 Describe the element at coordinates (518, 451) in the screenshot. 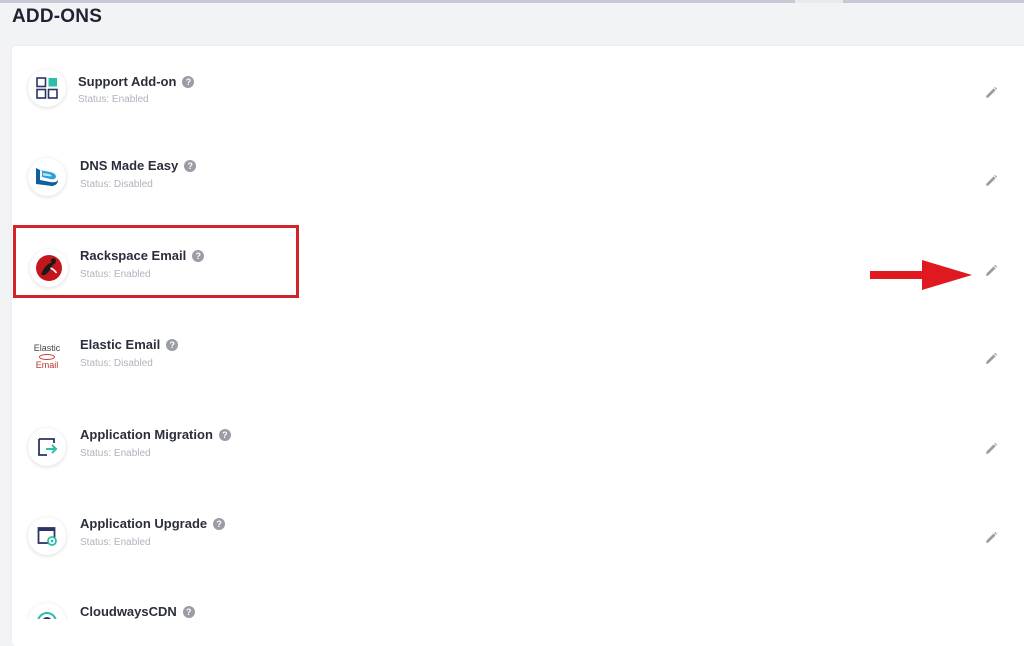

I see `addon-row-application-migration: Application Migration ? Status: Enabled` at that location.